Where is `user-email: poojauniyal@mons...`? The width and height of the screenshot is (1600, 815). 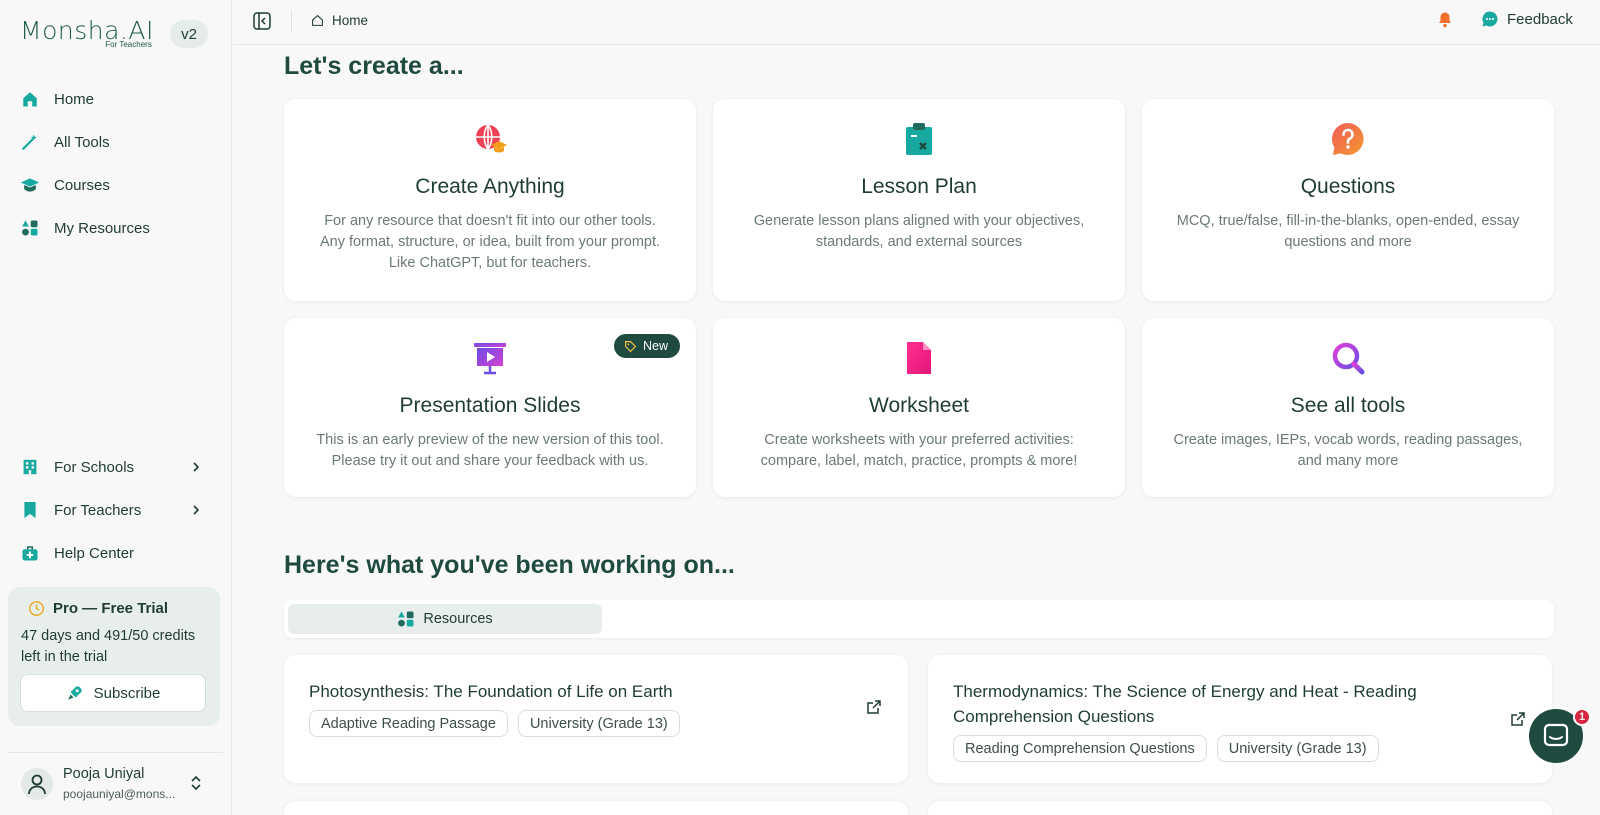 user-email: poojauniyal@mons... is located at coordinates (119, 794).